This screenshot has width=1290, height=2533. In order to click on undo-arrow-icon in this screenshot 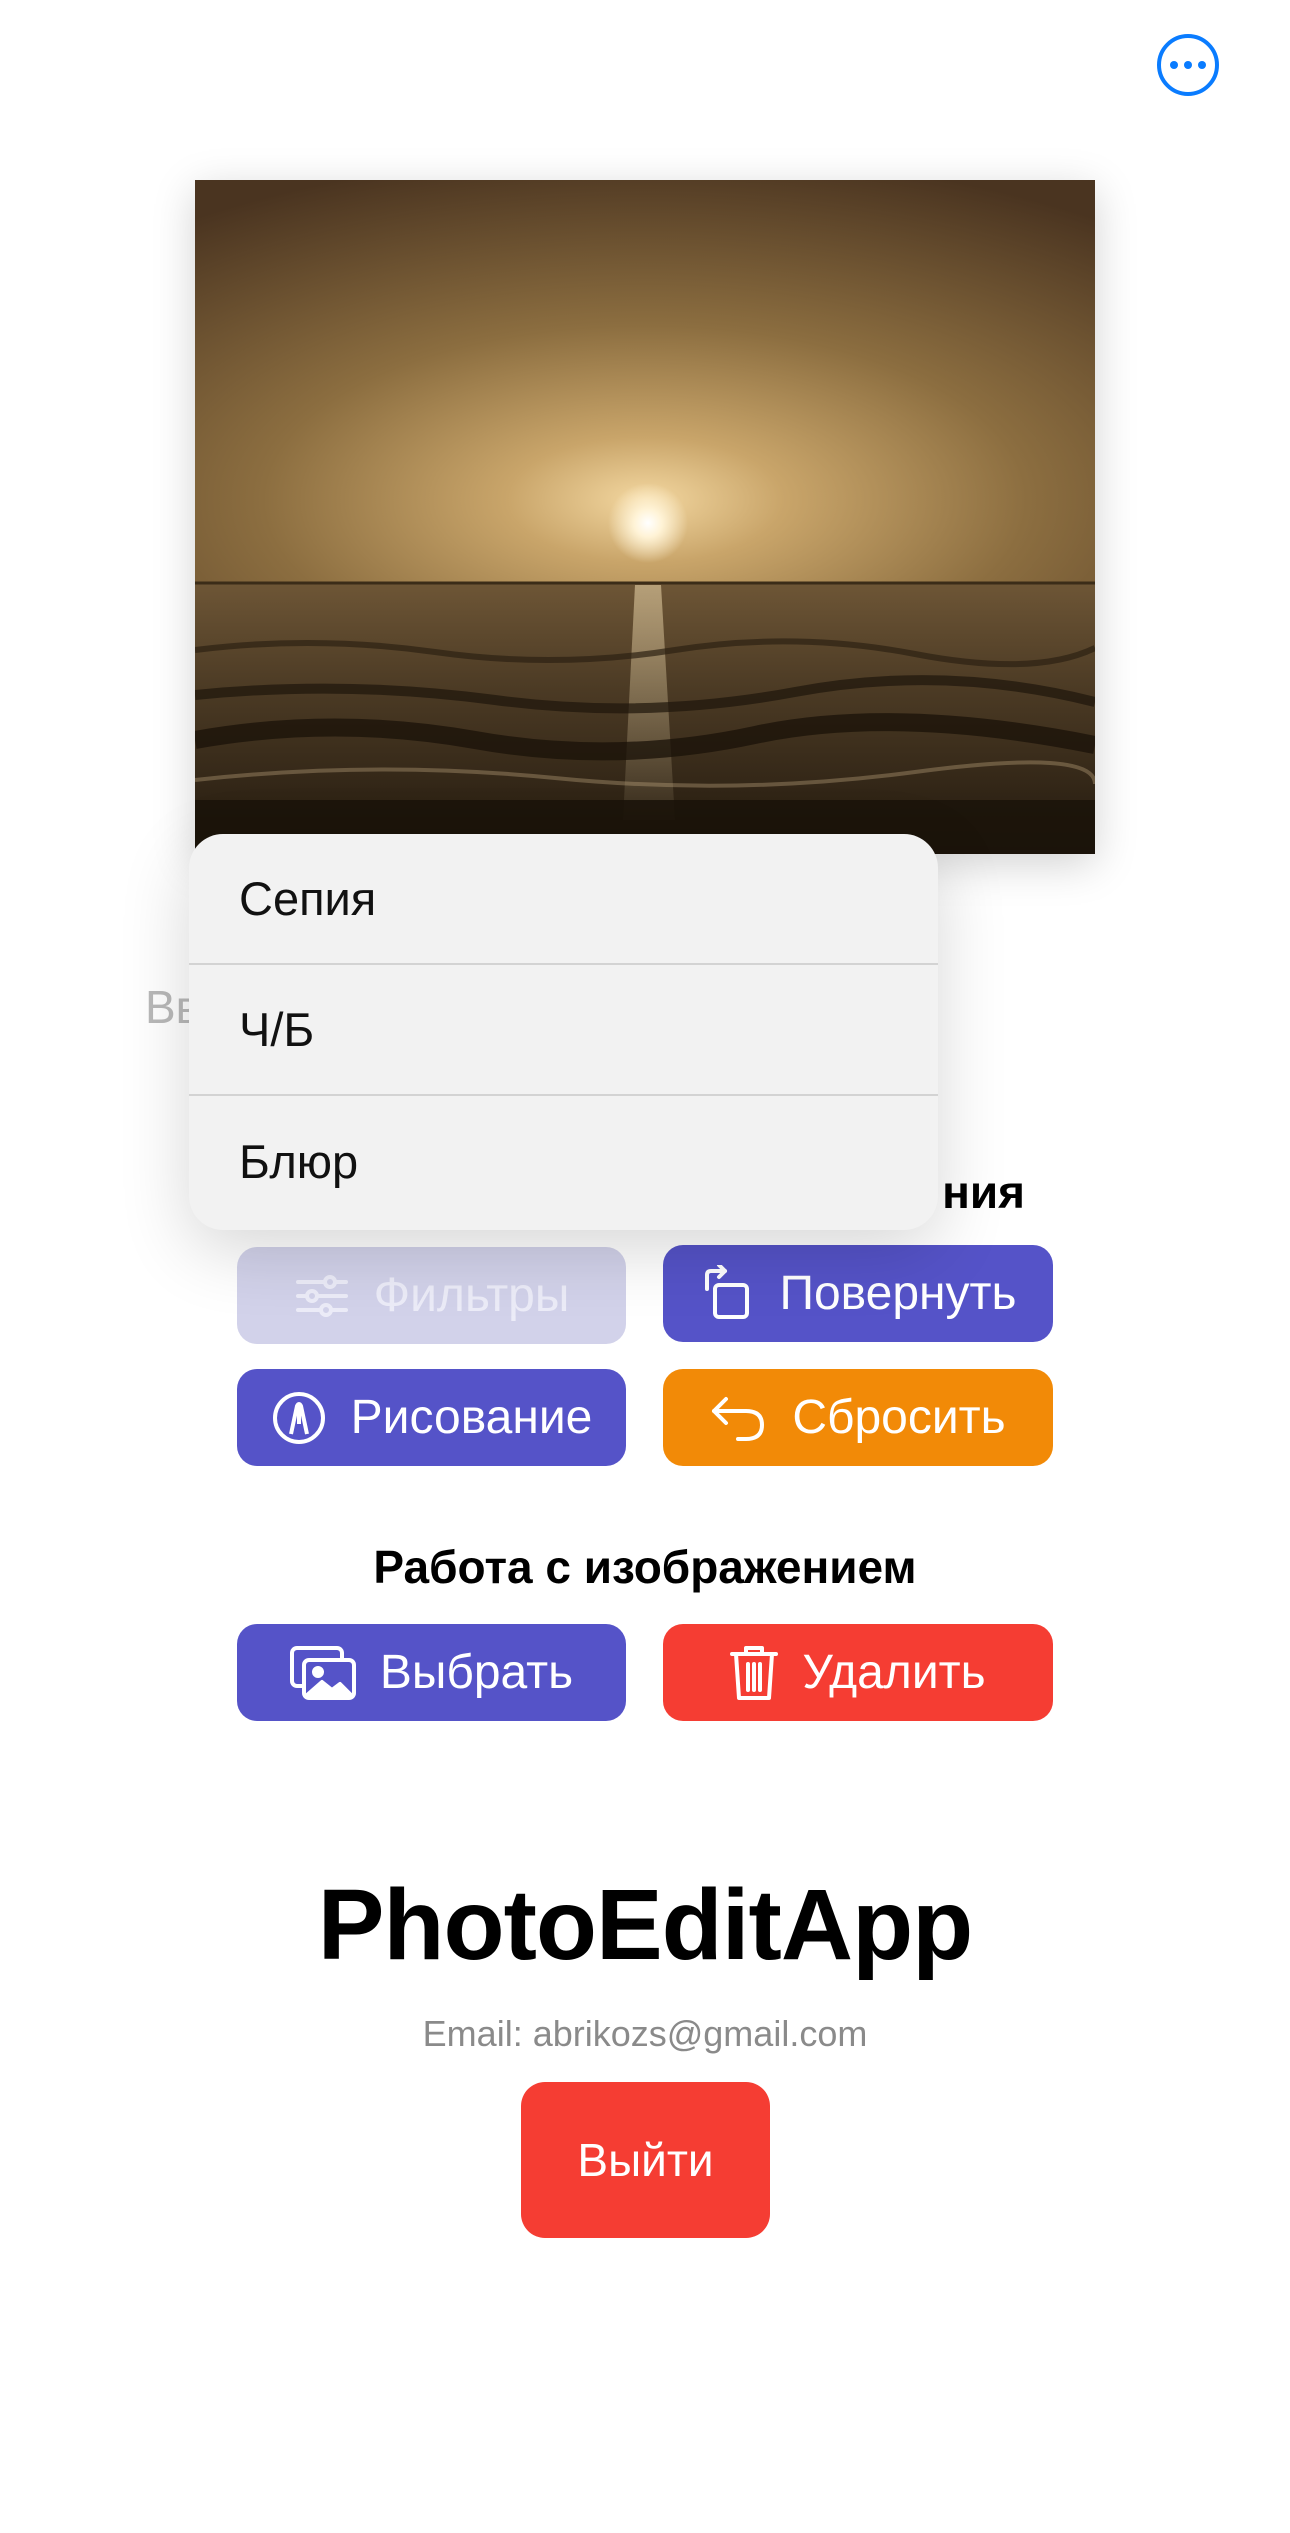, I will do `click(738, 1418)`.